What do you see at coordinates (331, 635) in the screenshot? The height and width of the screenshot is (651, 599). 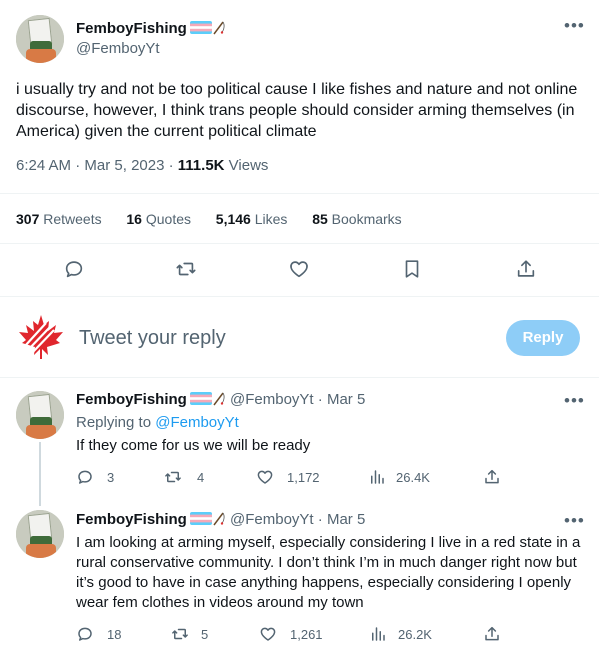 I see `reply-actions: 18 5 1,261 26.2K` at bounding box center [331, 635].